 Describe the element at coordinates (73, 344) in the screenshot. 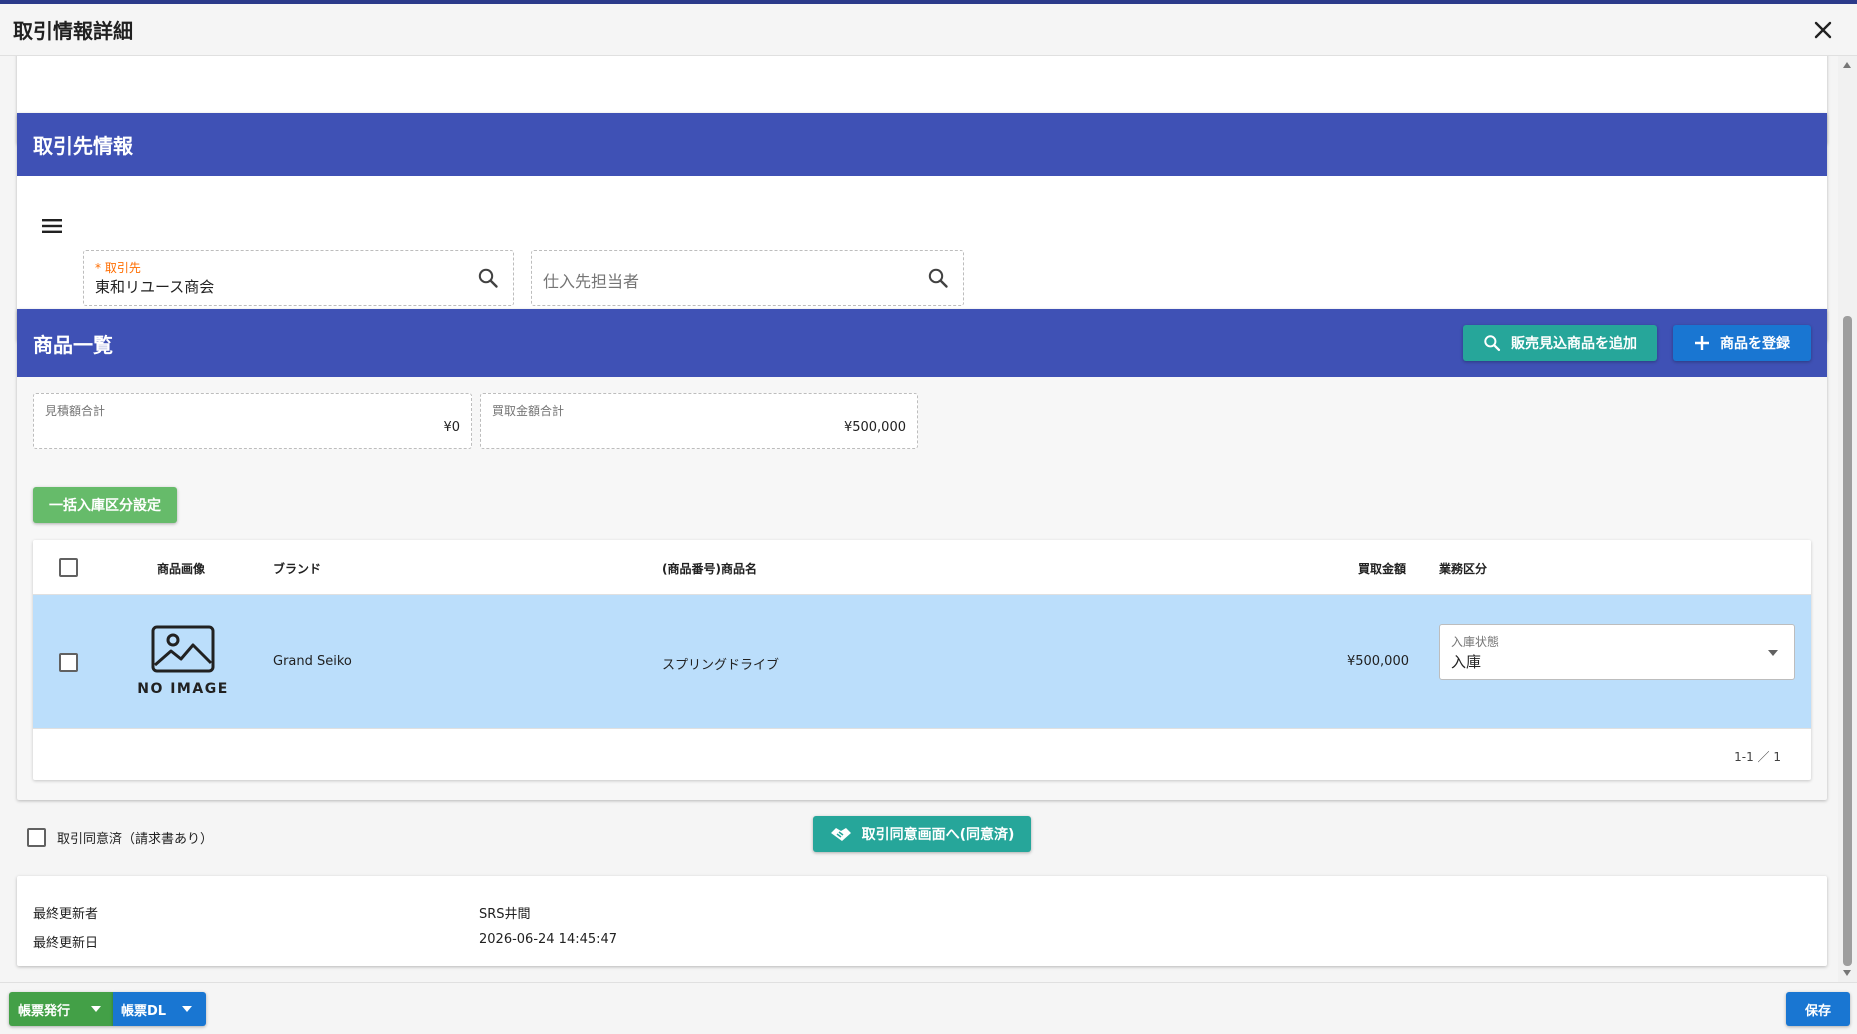

I see `product-list-title: 商品一覧` at that location.